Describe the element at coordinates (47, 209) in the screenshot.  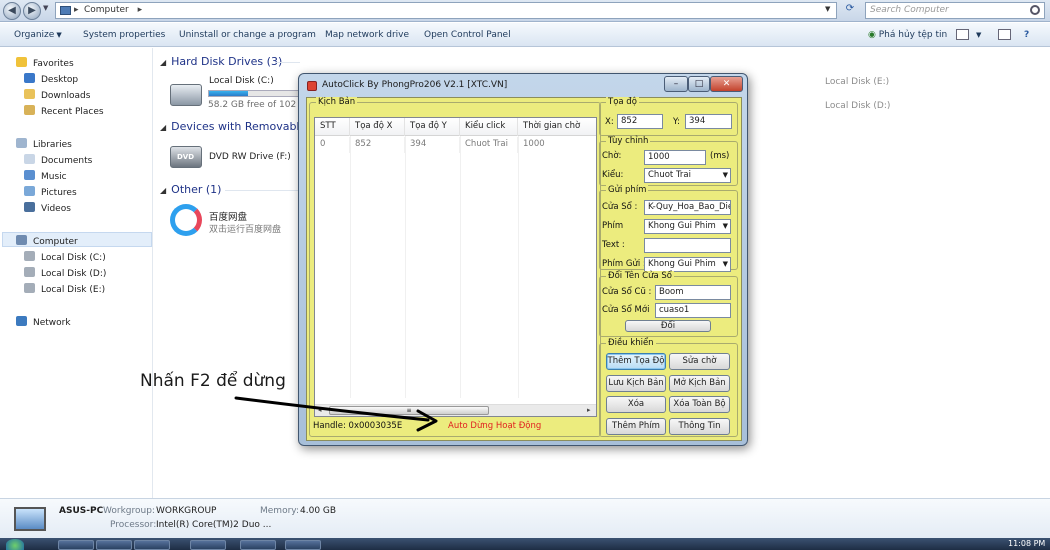
I see `nav-videos: Videos` at that location.